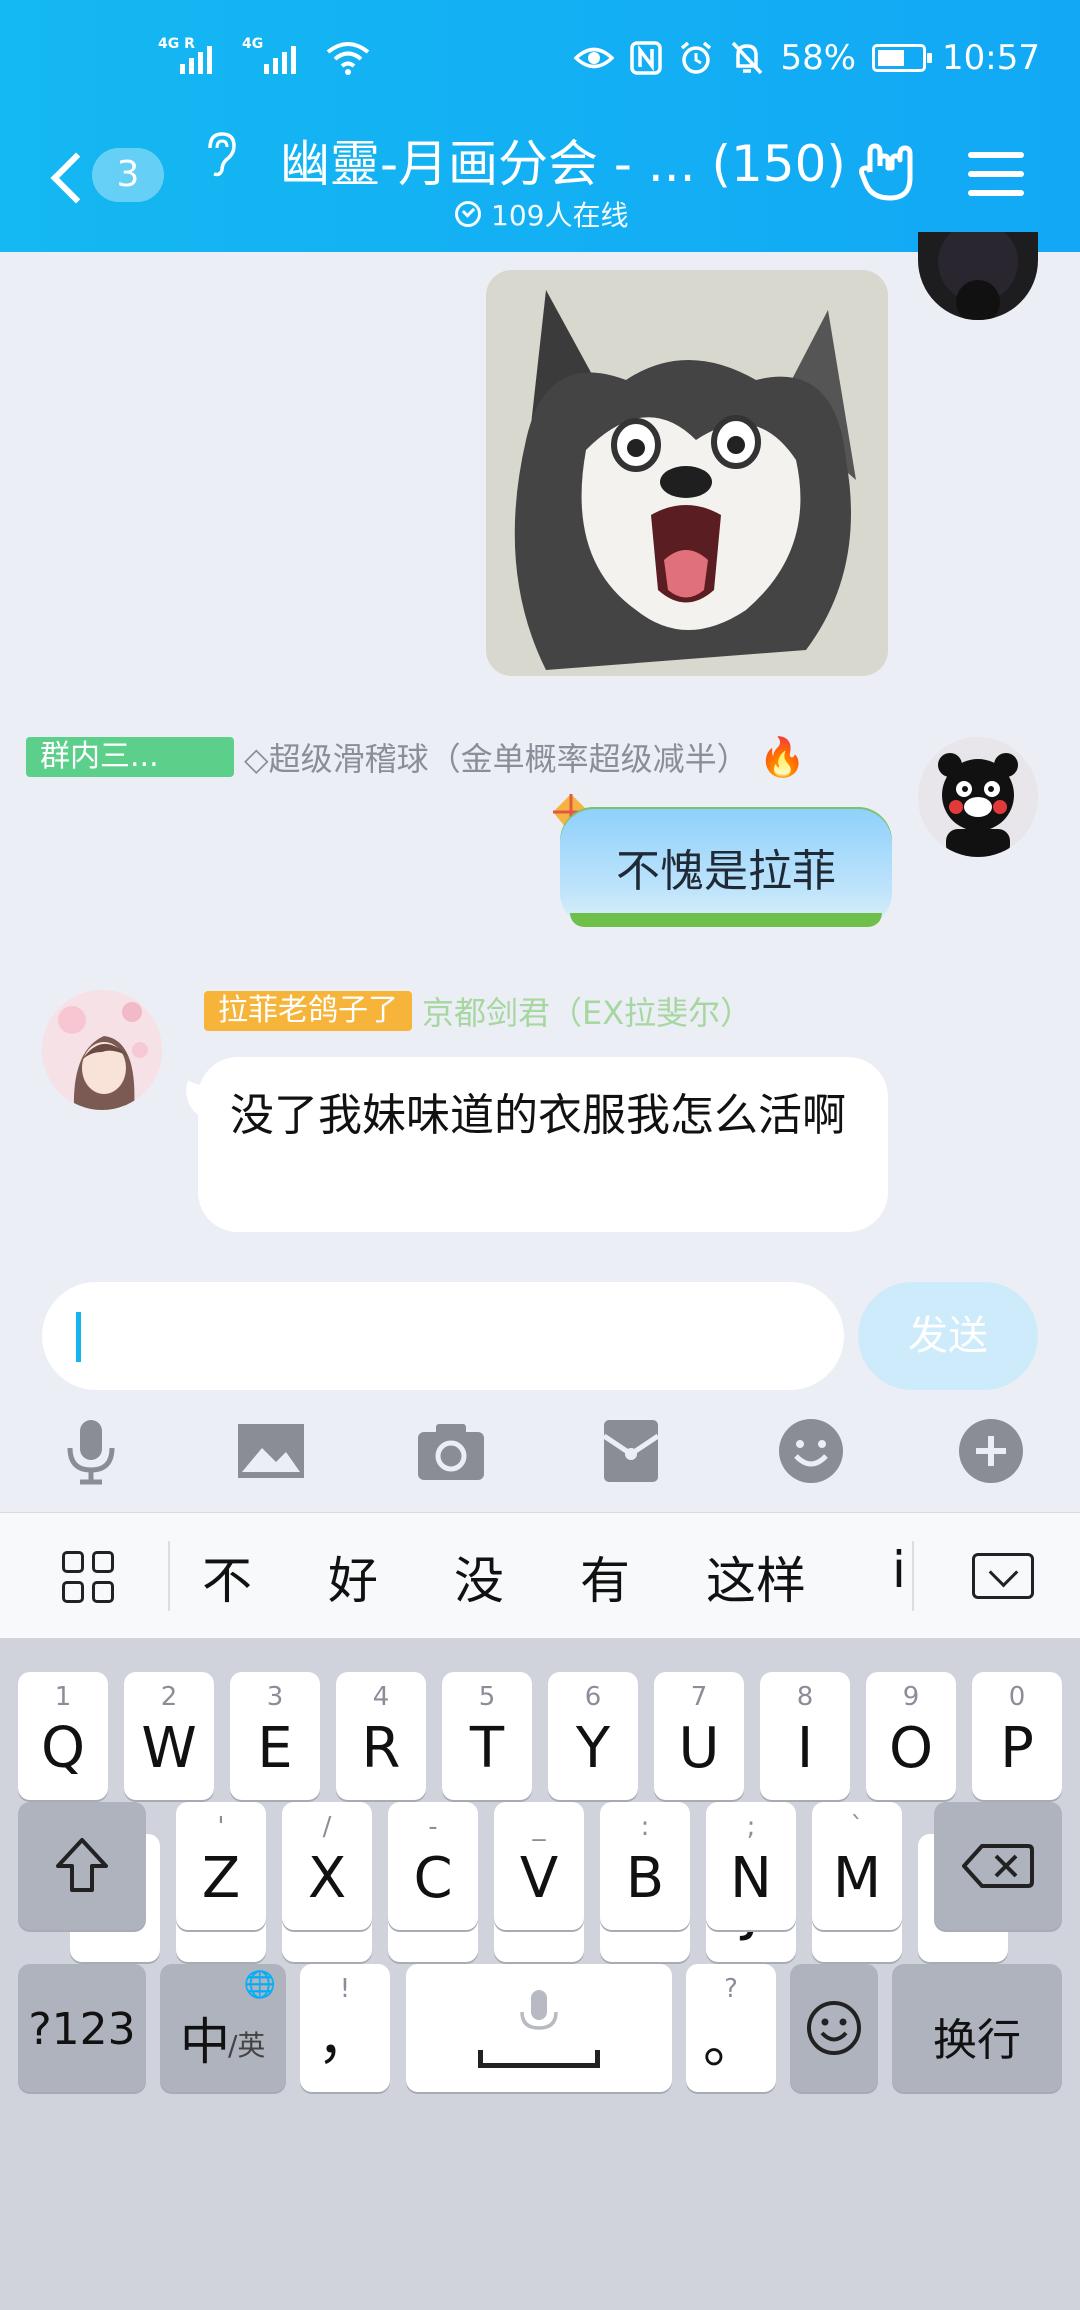 This screenshot has width=1080, height=2310. Describe the element at coordinates (259, 1985) in the screenshot. I see `globe-icon: 🌐` at that location.